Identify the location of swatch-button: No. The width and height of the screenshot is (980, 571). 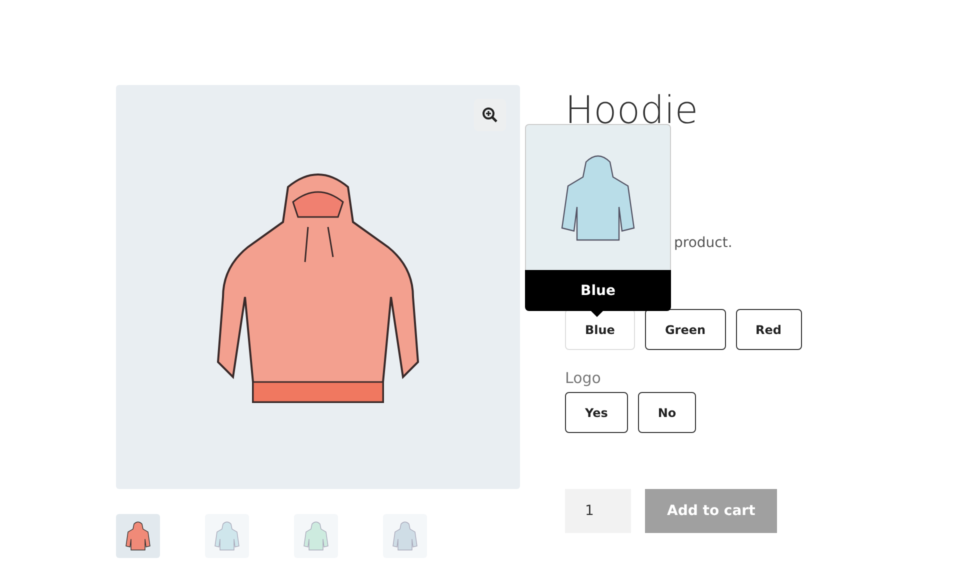
(667, 412).